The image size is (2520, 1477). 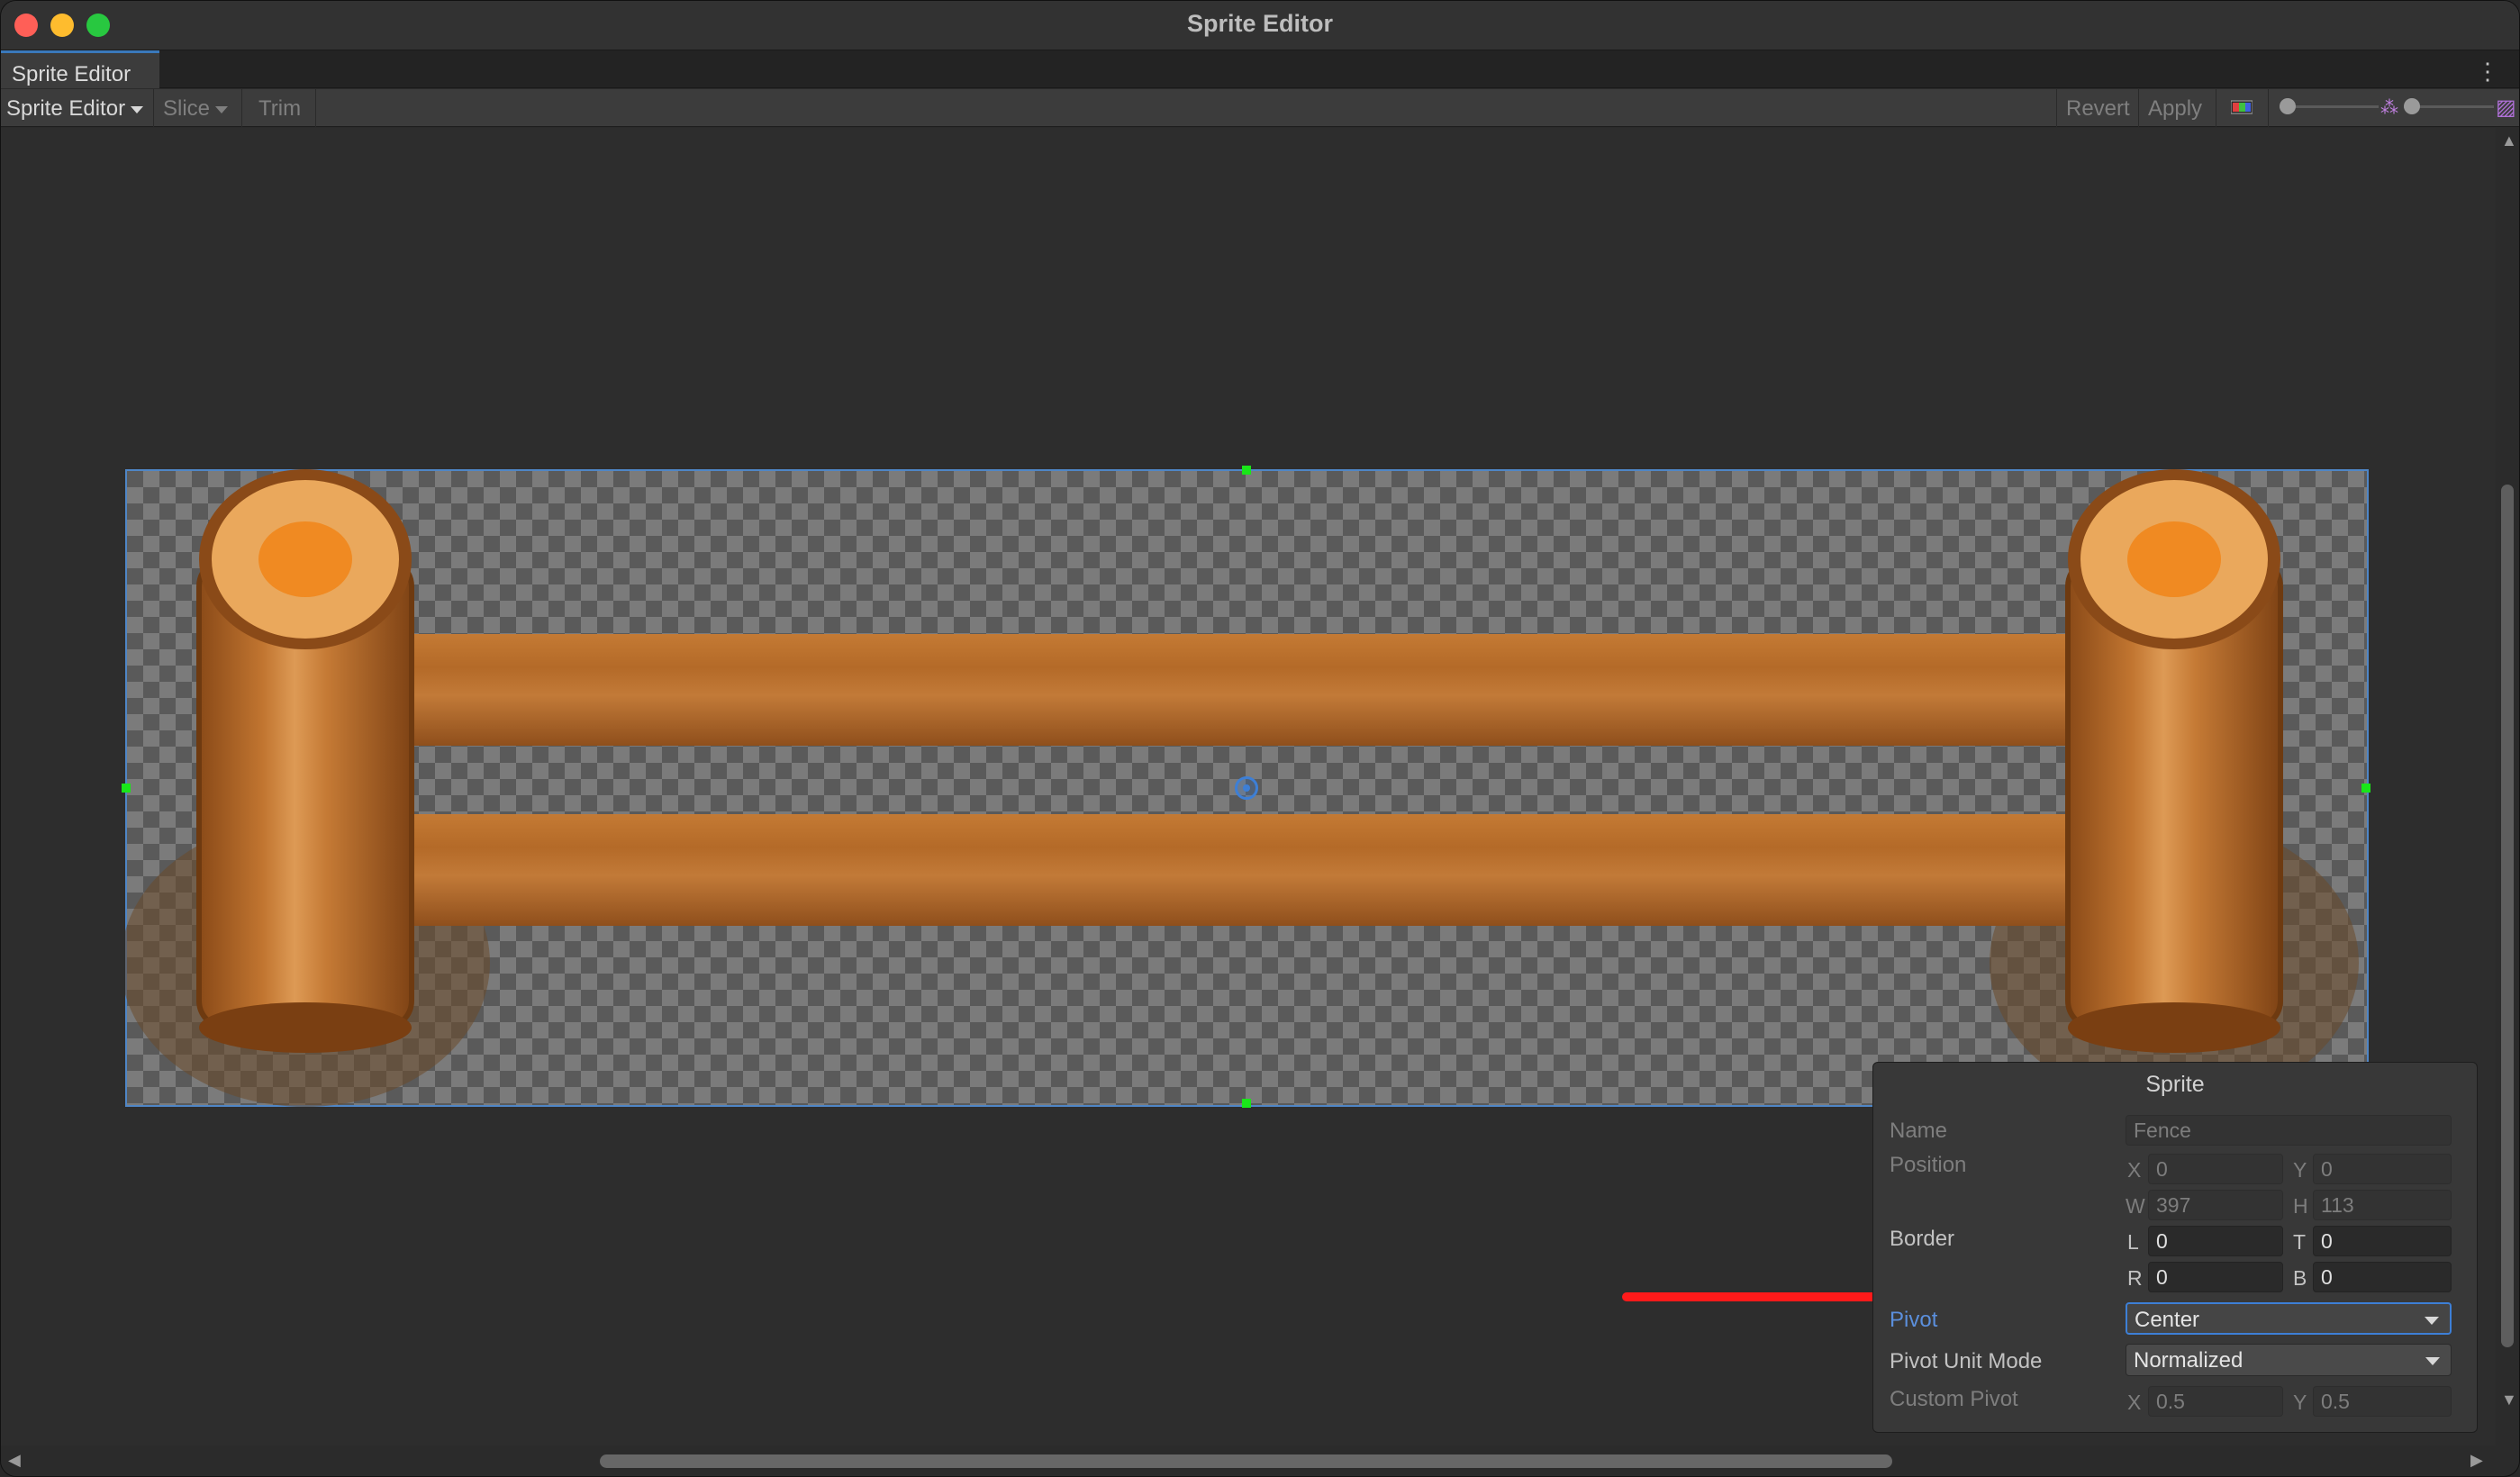 What do you see at coordinates (2300, 1278) in the screenshot?
I see `b-label: B` at bounding box center [2300, 1278].